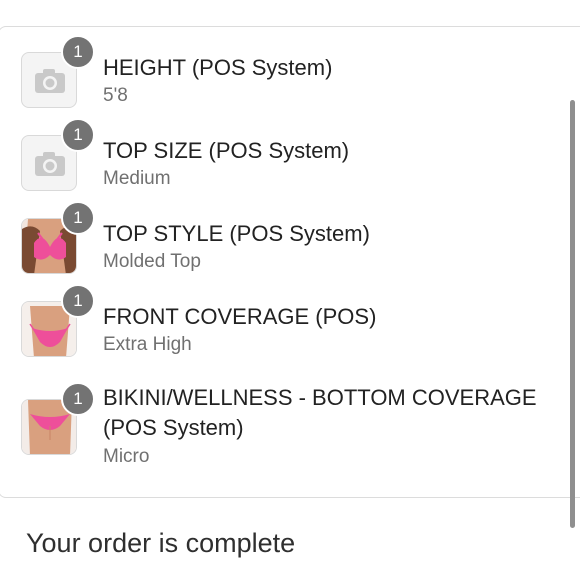 This screenshot has height=580, width=580. Describe the element at coordinates (126, 456) in the screenshot. I see `item-value: Micro` at that location.